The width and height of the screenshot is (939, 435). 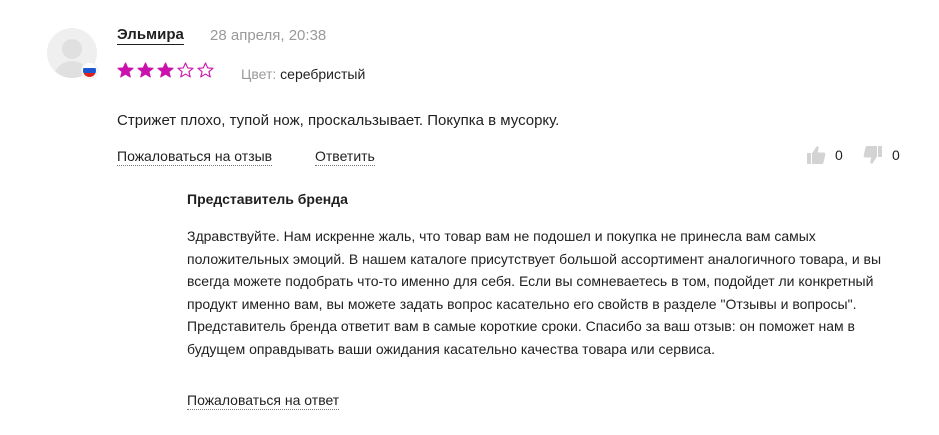 I want to click on review-author: Эльмира, so click(x=150, y=35).